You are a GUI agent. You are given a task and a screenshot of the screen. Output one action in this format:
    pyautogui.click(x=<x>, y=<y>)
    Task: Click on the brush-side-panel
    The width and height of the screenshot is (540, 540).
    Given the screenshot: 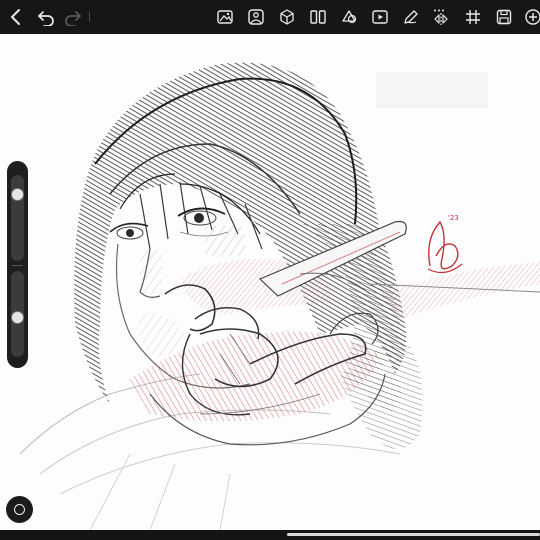 What is the action you would take?
    pyautogui.click(x=17, y=264)
    